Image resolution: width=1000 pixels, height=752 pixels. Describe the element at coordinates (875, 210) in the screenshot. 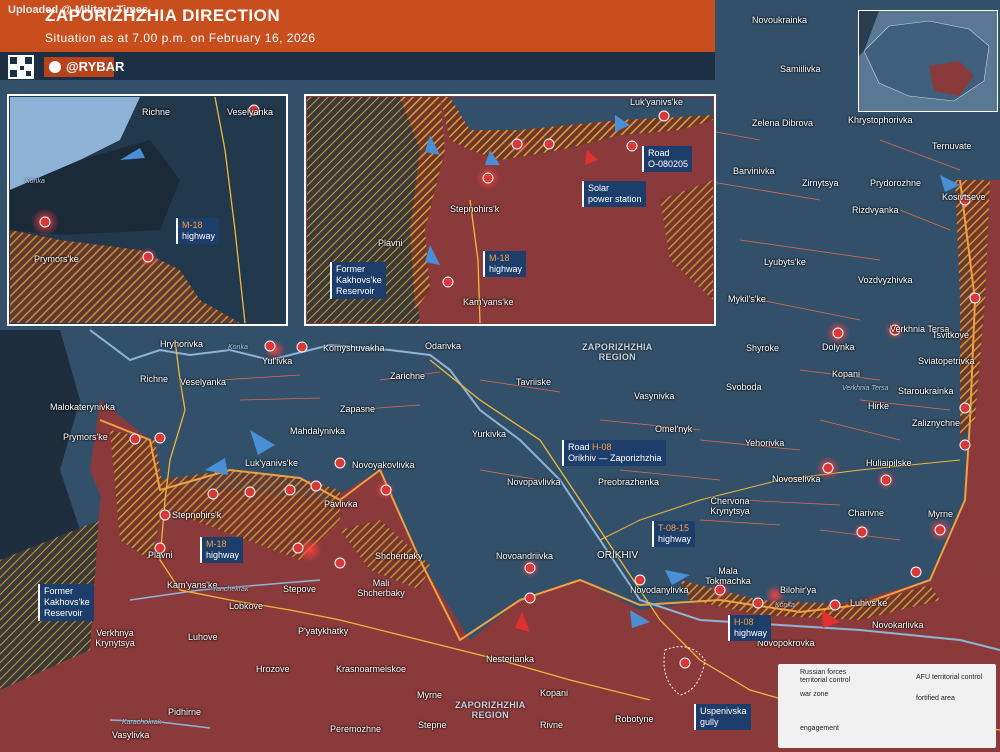

I see `settlement-label: Rizdvyanka` at that location.